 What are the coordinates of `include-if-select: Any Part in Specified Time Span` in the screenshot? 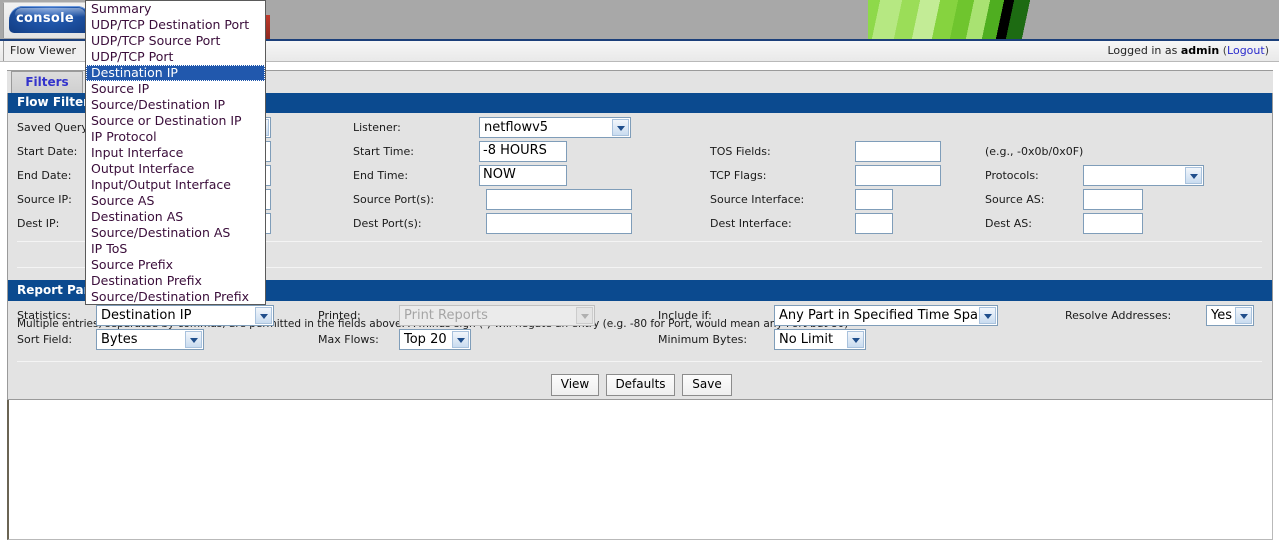 It's located at (886, 315).